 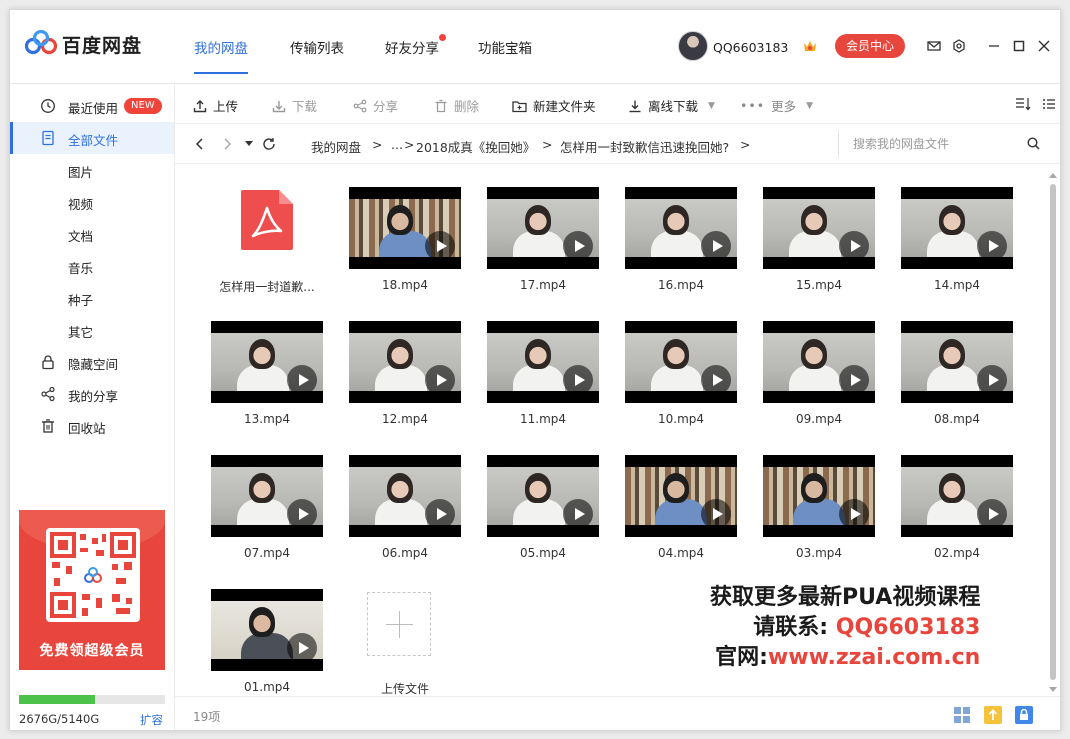 What do you see at coordinates (933, 144) in the screenshot?
I see `search-input` at bounding box center [933, 144].